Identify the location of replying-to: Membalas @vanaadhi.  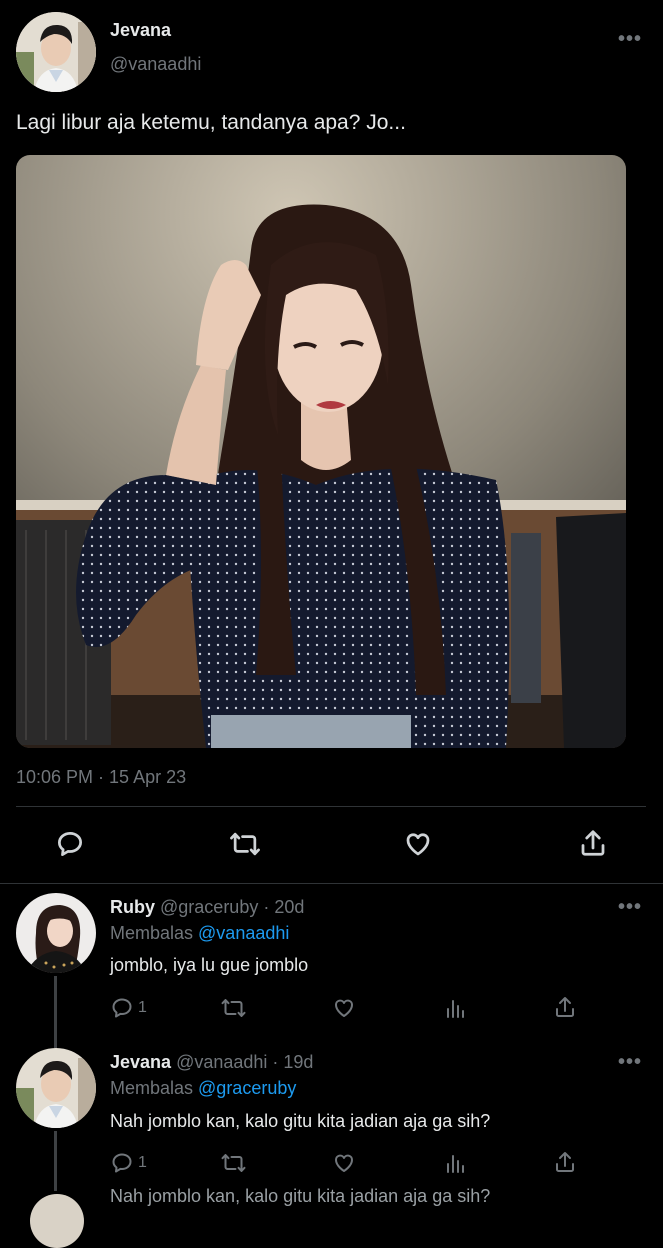
(199, 933).